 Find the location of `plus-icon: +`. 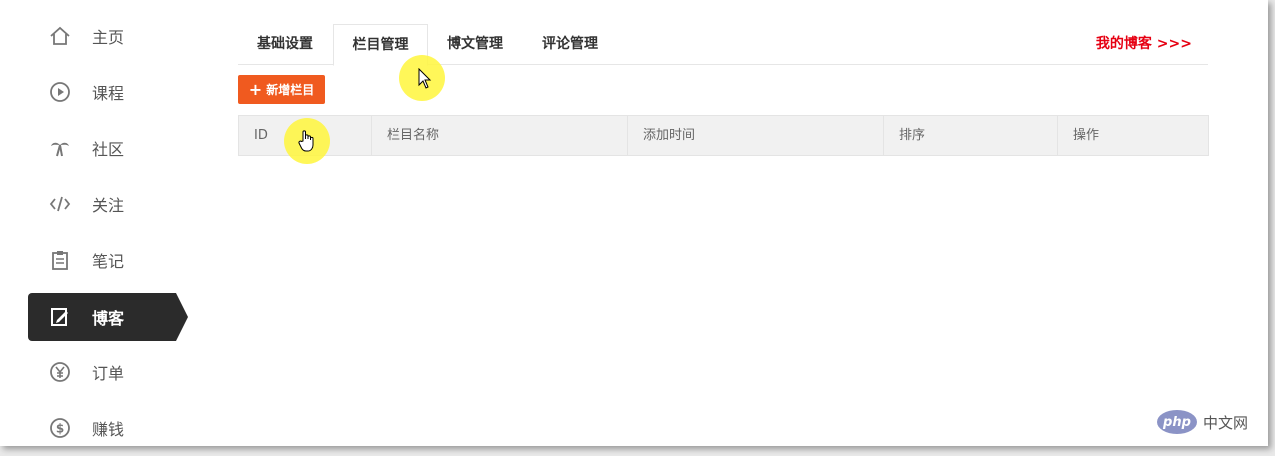

plus-icon: + is located at coordinates (255, 89).